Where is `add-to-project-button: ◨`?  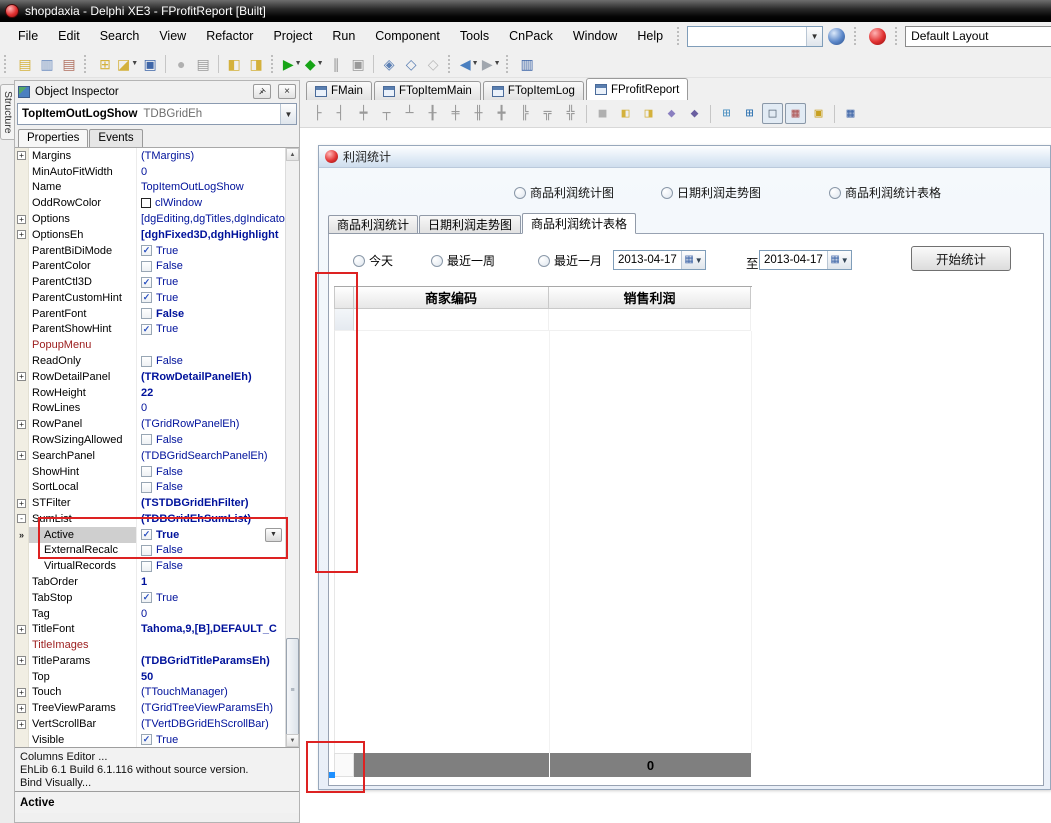
add-to-project-button: ◨ is located at coordinates (256, 64).